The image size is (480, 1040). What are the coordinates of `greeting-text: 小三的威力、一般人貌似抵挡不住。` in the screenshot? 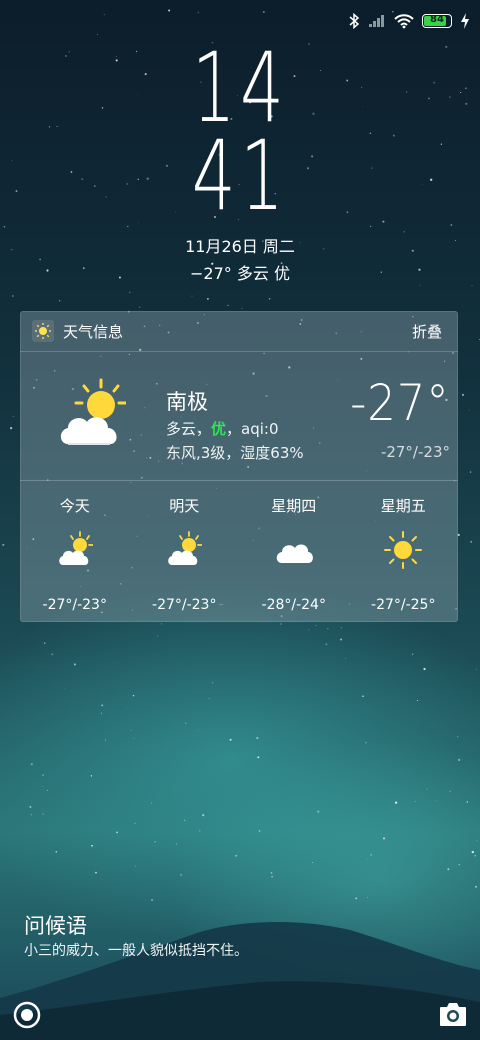 It's located at (136, 951).